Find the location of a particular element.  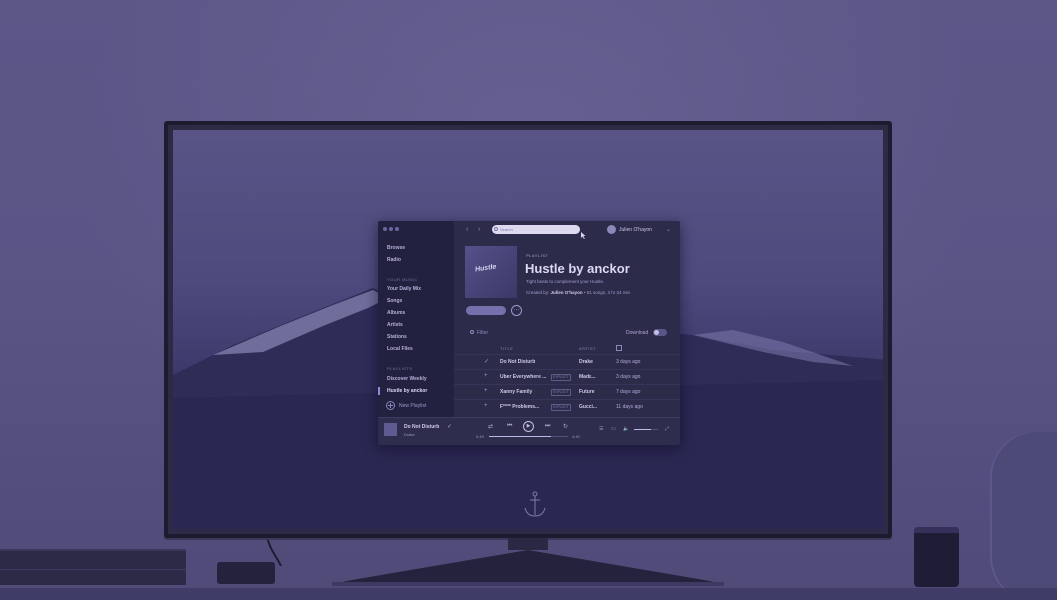

progress-fill is located at coordinates (520, 436).